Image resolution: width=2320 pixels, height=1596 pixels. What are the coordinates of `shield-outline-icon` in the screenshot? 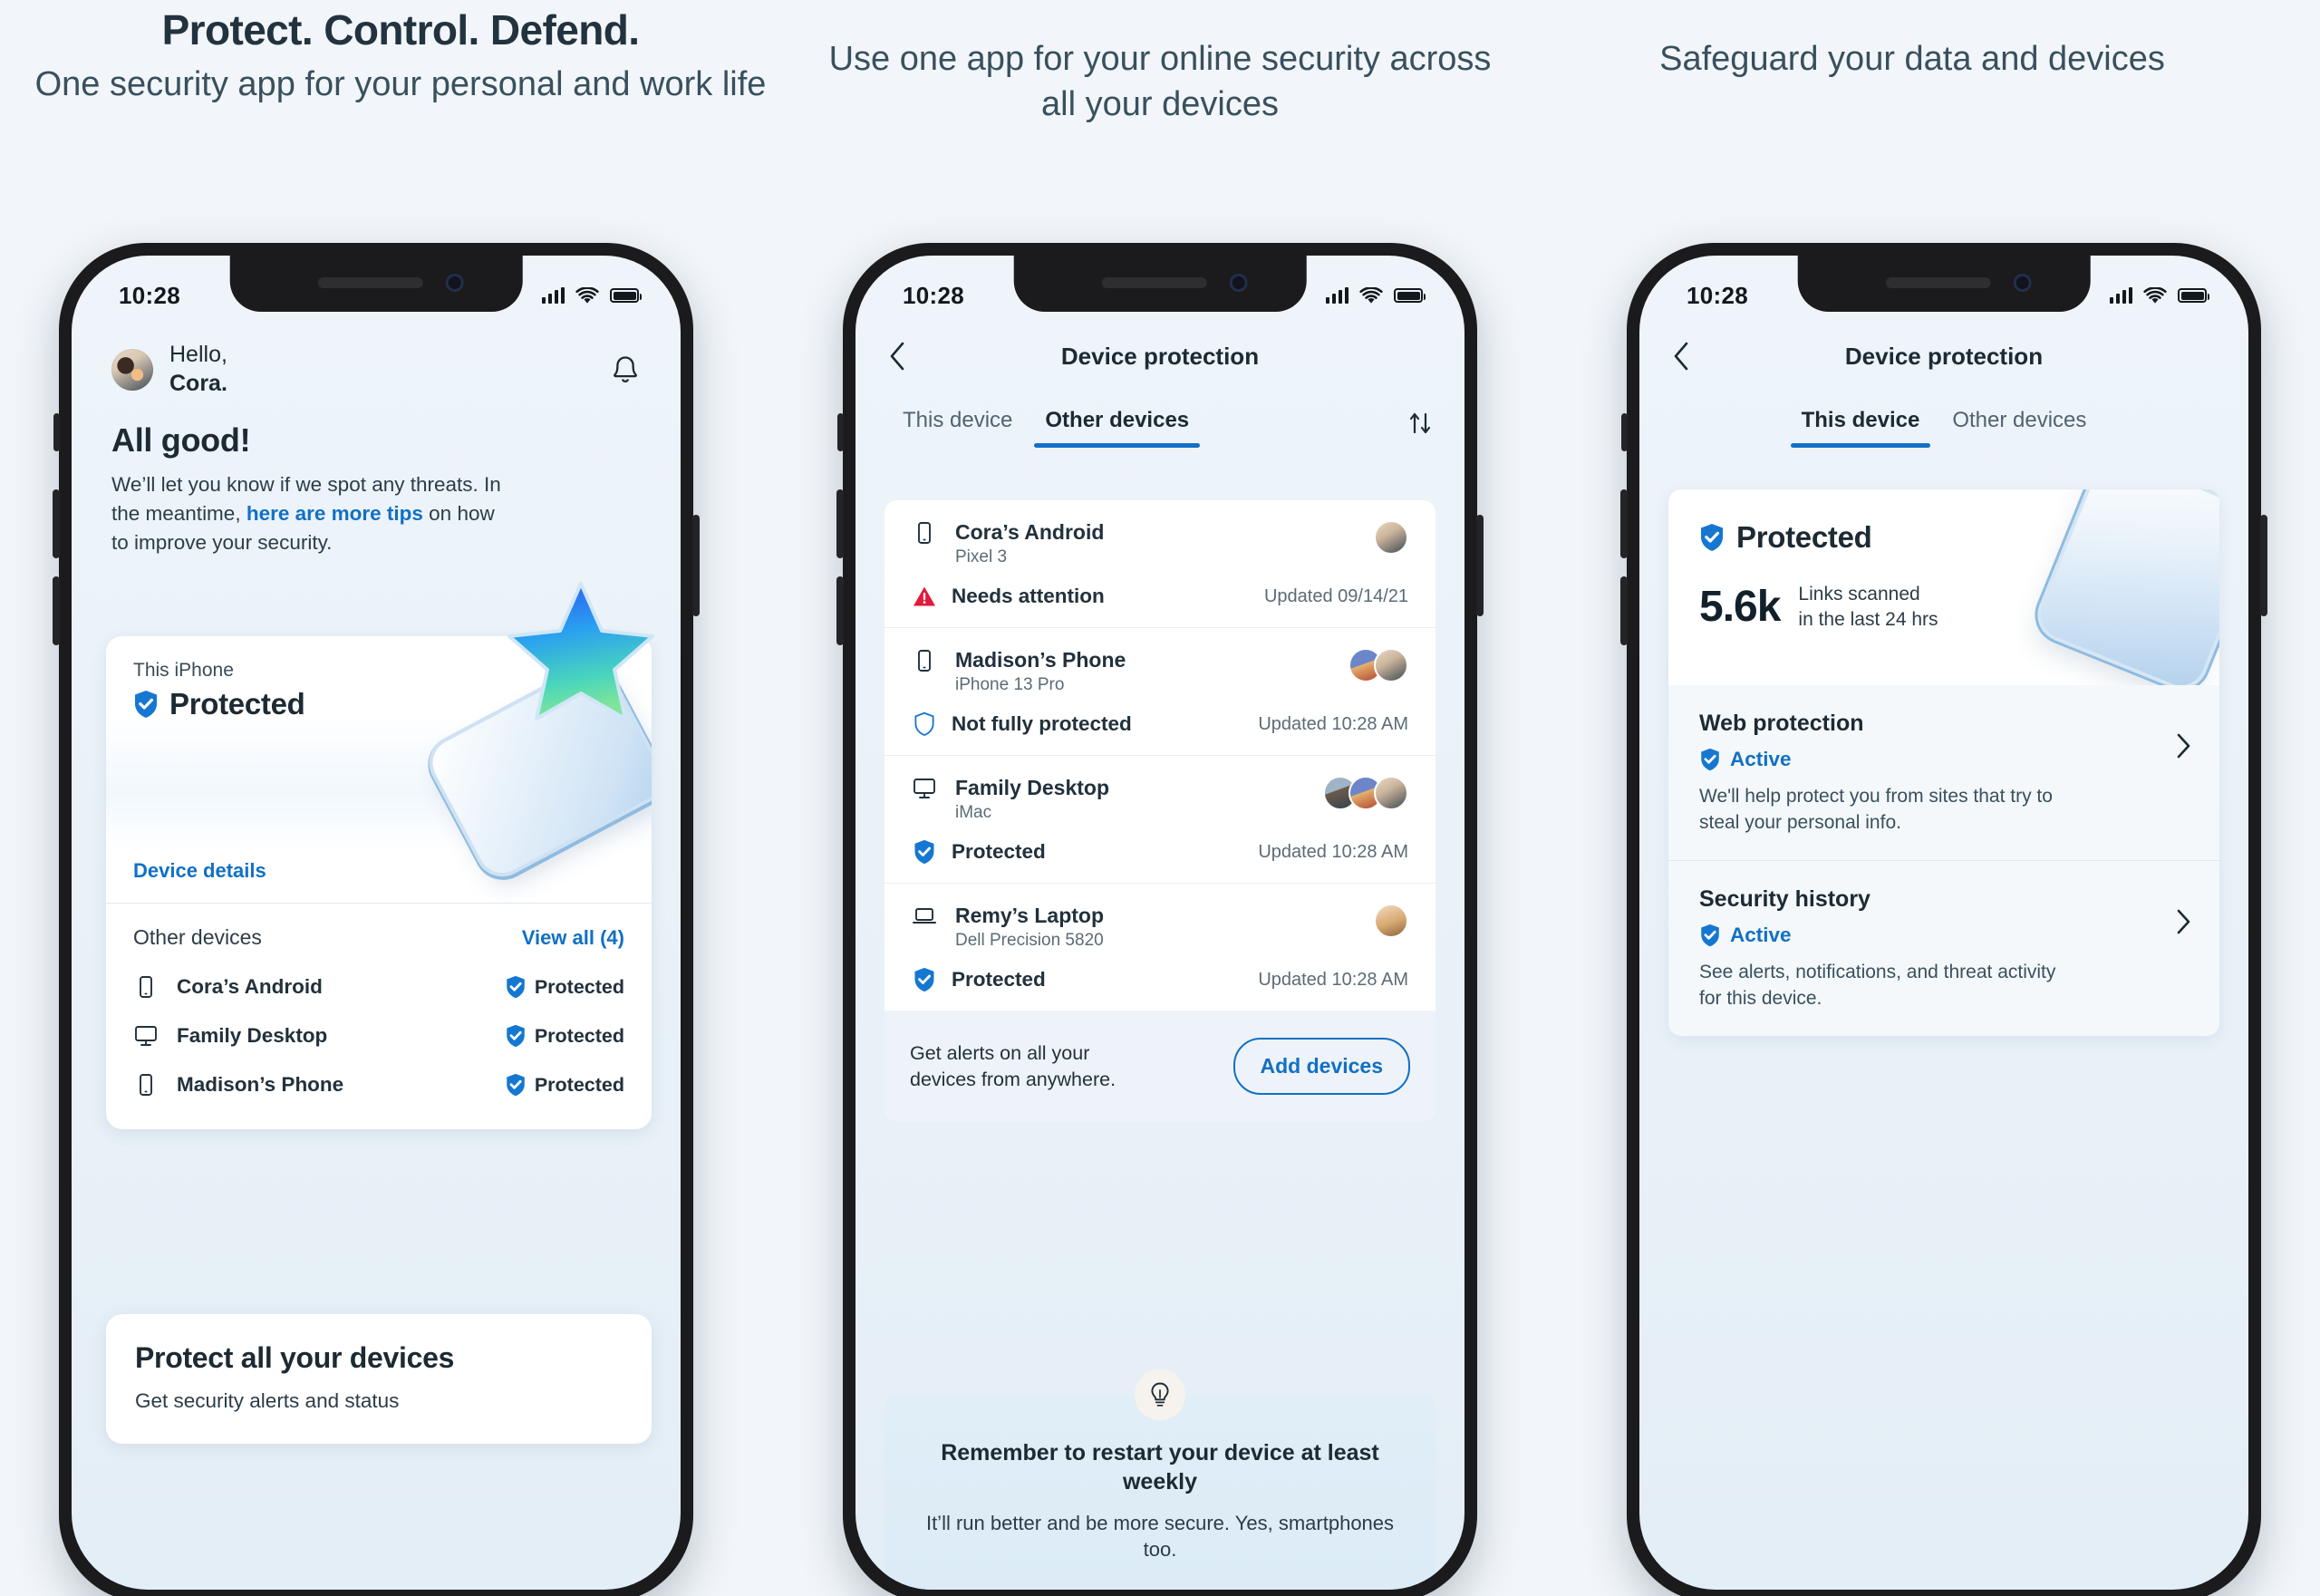 It's located at (924, 724).